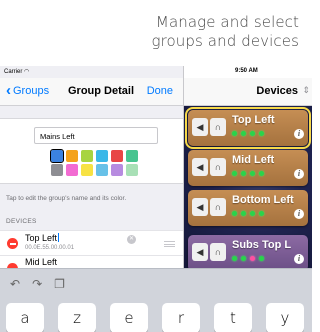  Describe the element at coordinates (94, 162) in the screenshot. I see `color-swatch-grid` at that location.